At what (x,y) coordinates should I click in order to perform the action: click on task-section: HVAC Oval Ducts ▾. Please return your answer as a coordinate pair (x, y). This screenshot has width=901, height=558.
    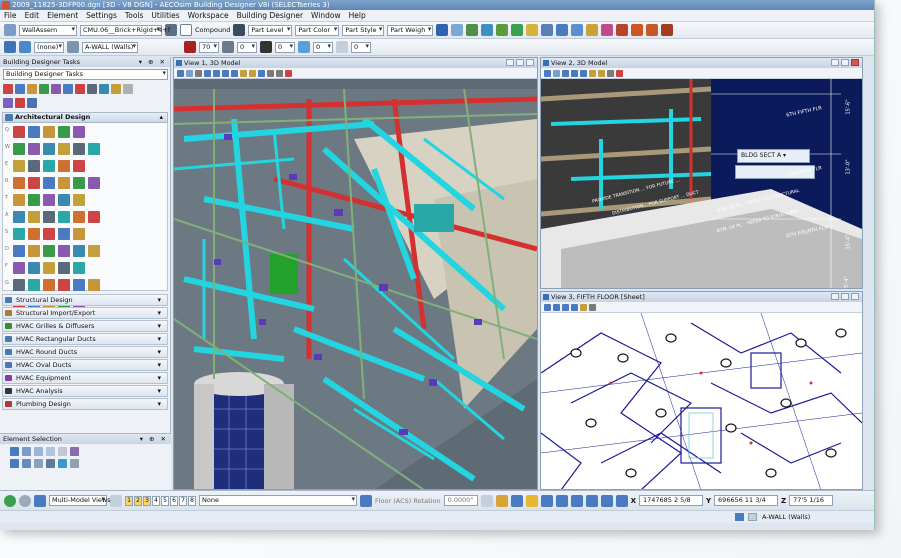
    Looking at the image, I should click on (85, 365).